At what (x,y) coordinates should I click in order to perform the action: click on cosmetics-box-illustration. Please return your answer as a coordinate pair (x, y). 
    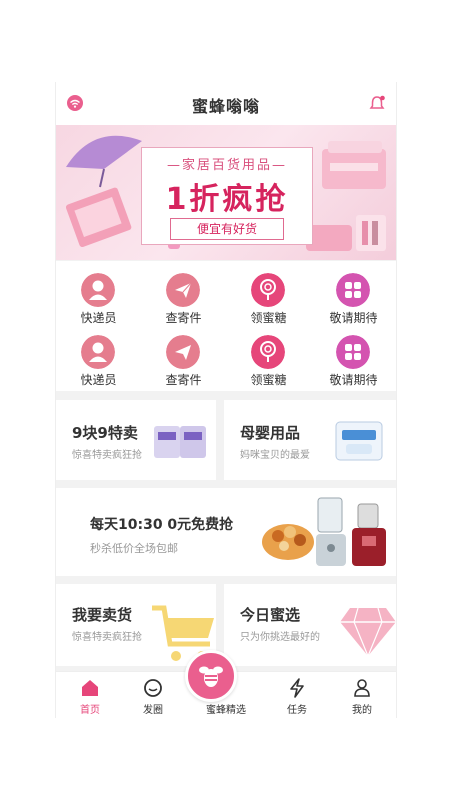
    Looking at the image, I should click on (99, 217).